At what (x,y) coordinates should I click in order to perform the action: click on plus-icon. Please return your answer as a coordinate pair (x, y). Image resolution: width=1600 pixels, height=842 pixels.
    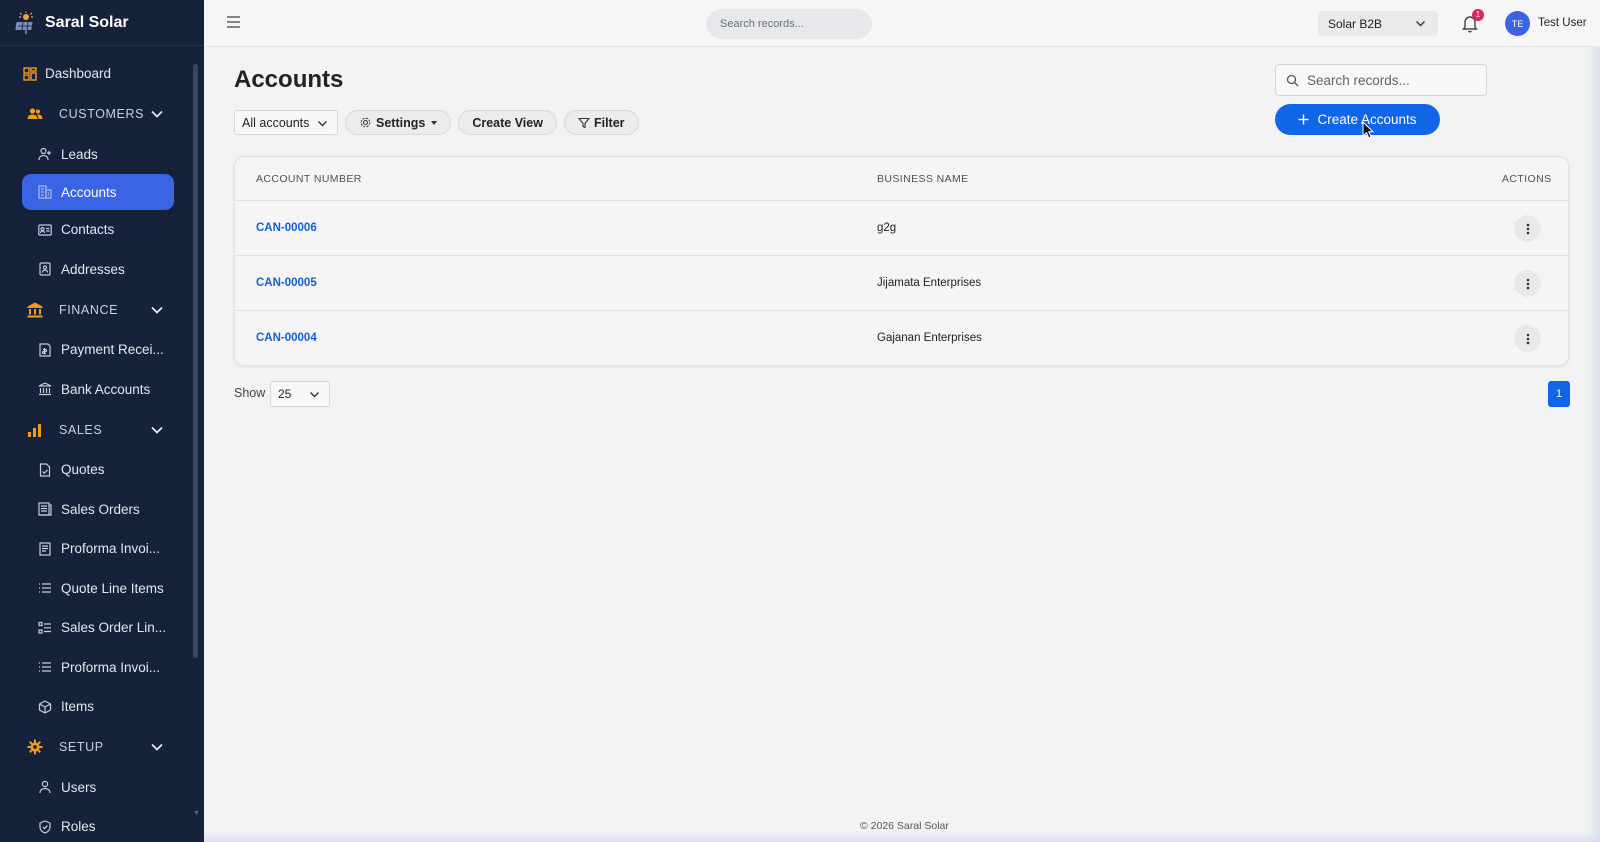
    Looking at the image, I should click on (1303, 119).